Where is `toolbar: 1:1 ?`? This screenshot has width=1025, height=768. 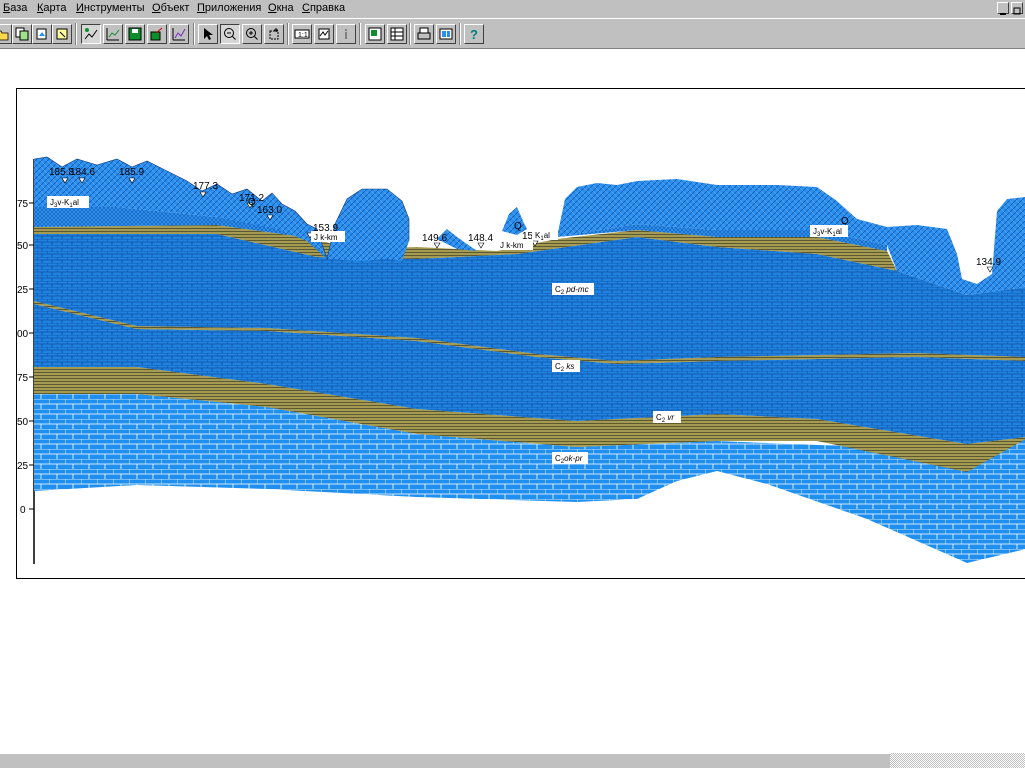 toolbar: 1:1 ? is located at coordinates (512, 33).